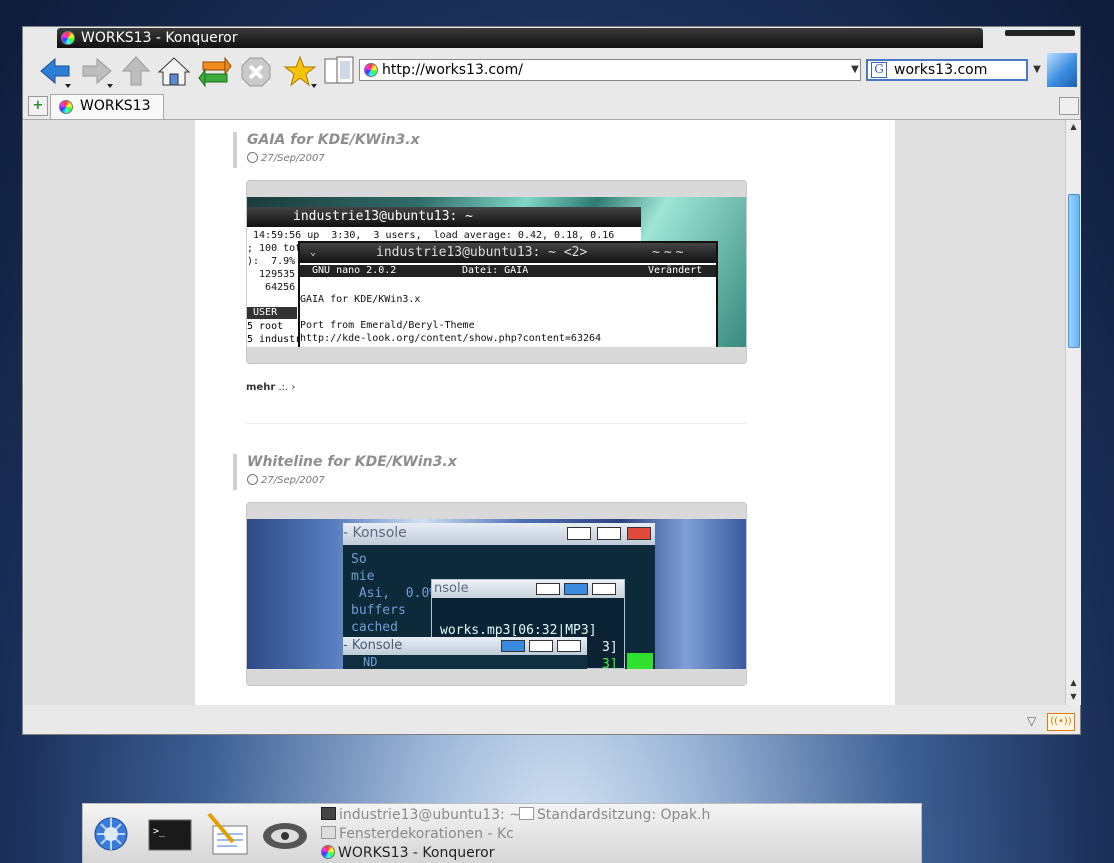 The width and height of the screenshot is (1114, 863). Describe the element at coordinates (1062, 70) in the screenshot. I see `kde-throbber-icon` at that location.